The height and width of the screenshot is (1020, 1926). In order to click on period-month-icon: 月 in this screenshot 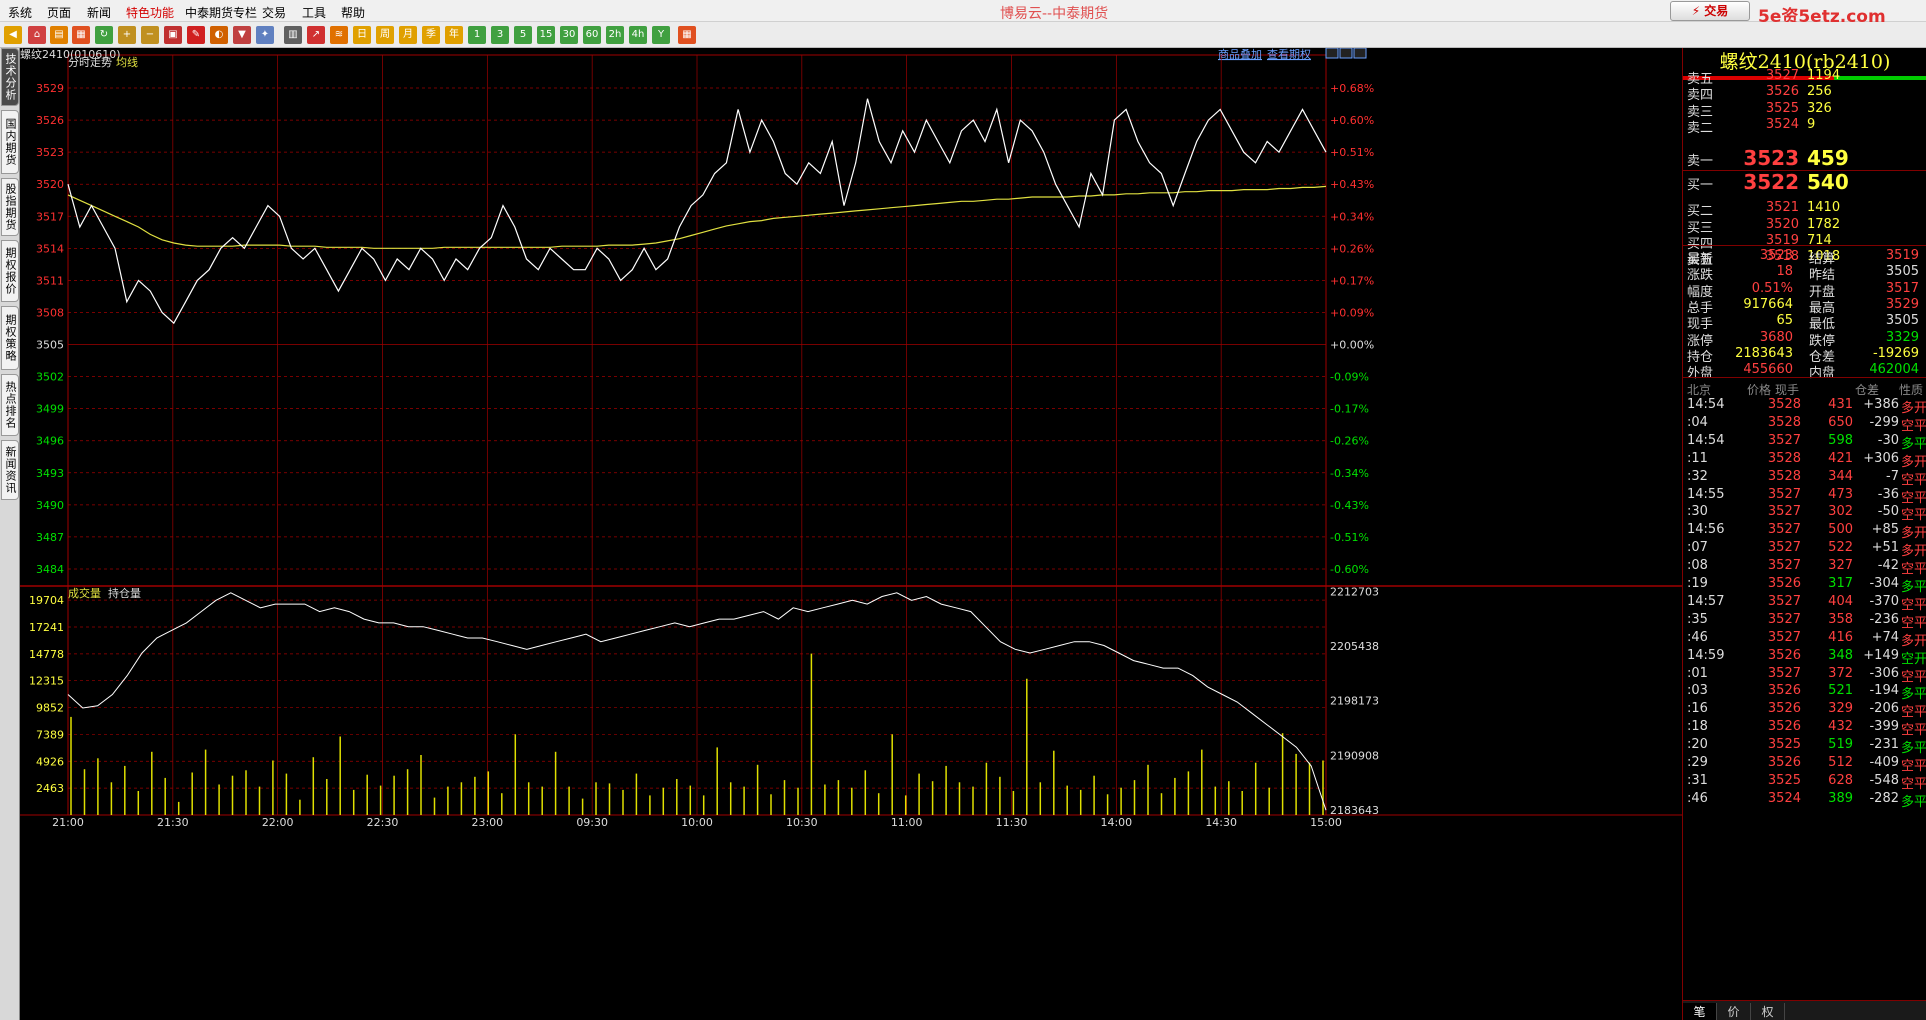, I will do `click(408, 35)`.